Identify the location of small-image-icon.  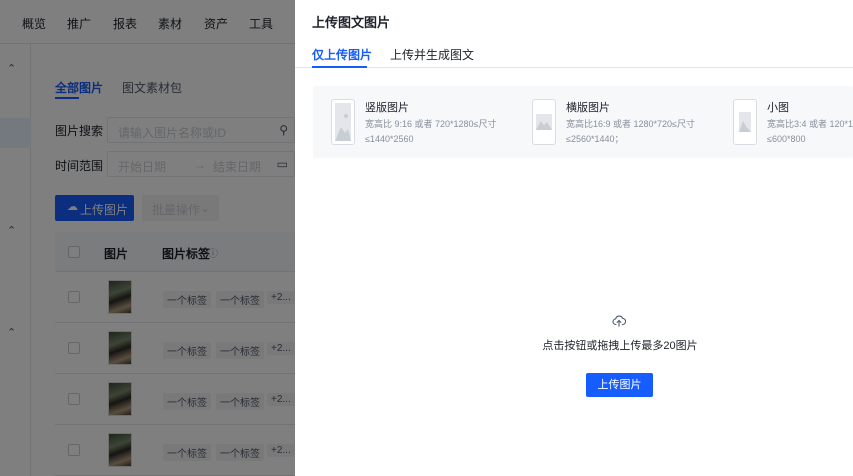
(745, 122).